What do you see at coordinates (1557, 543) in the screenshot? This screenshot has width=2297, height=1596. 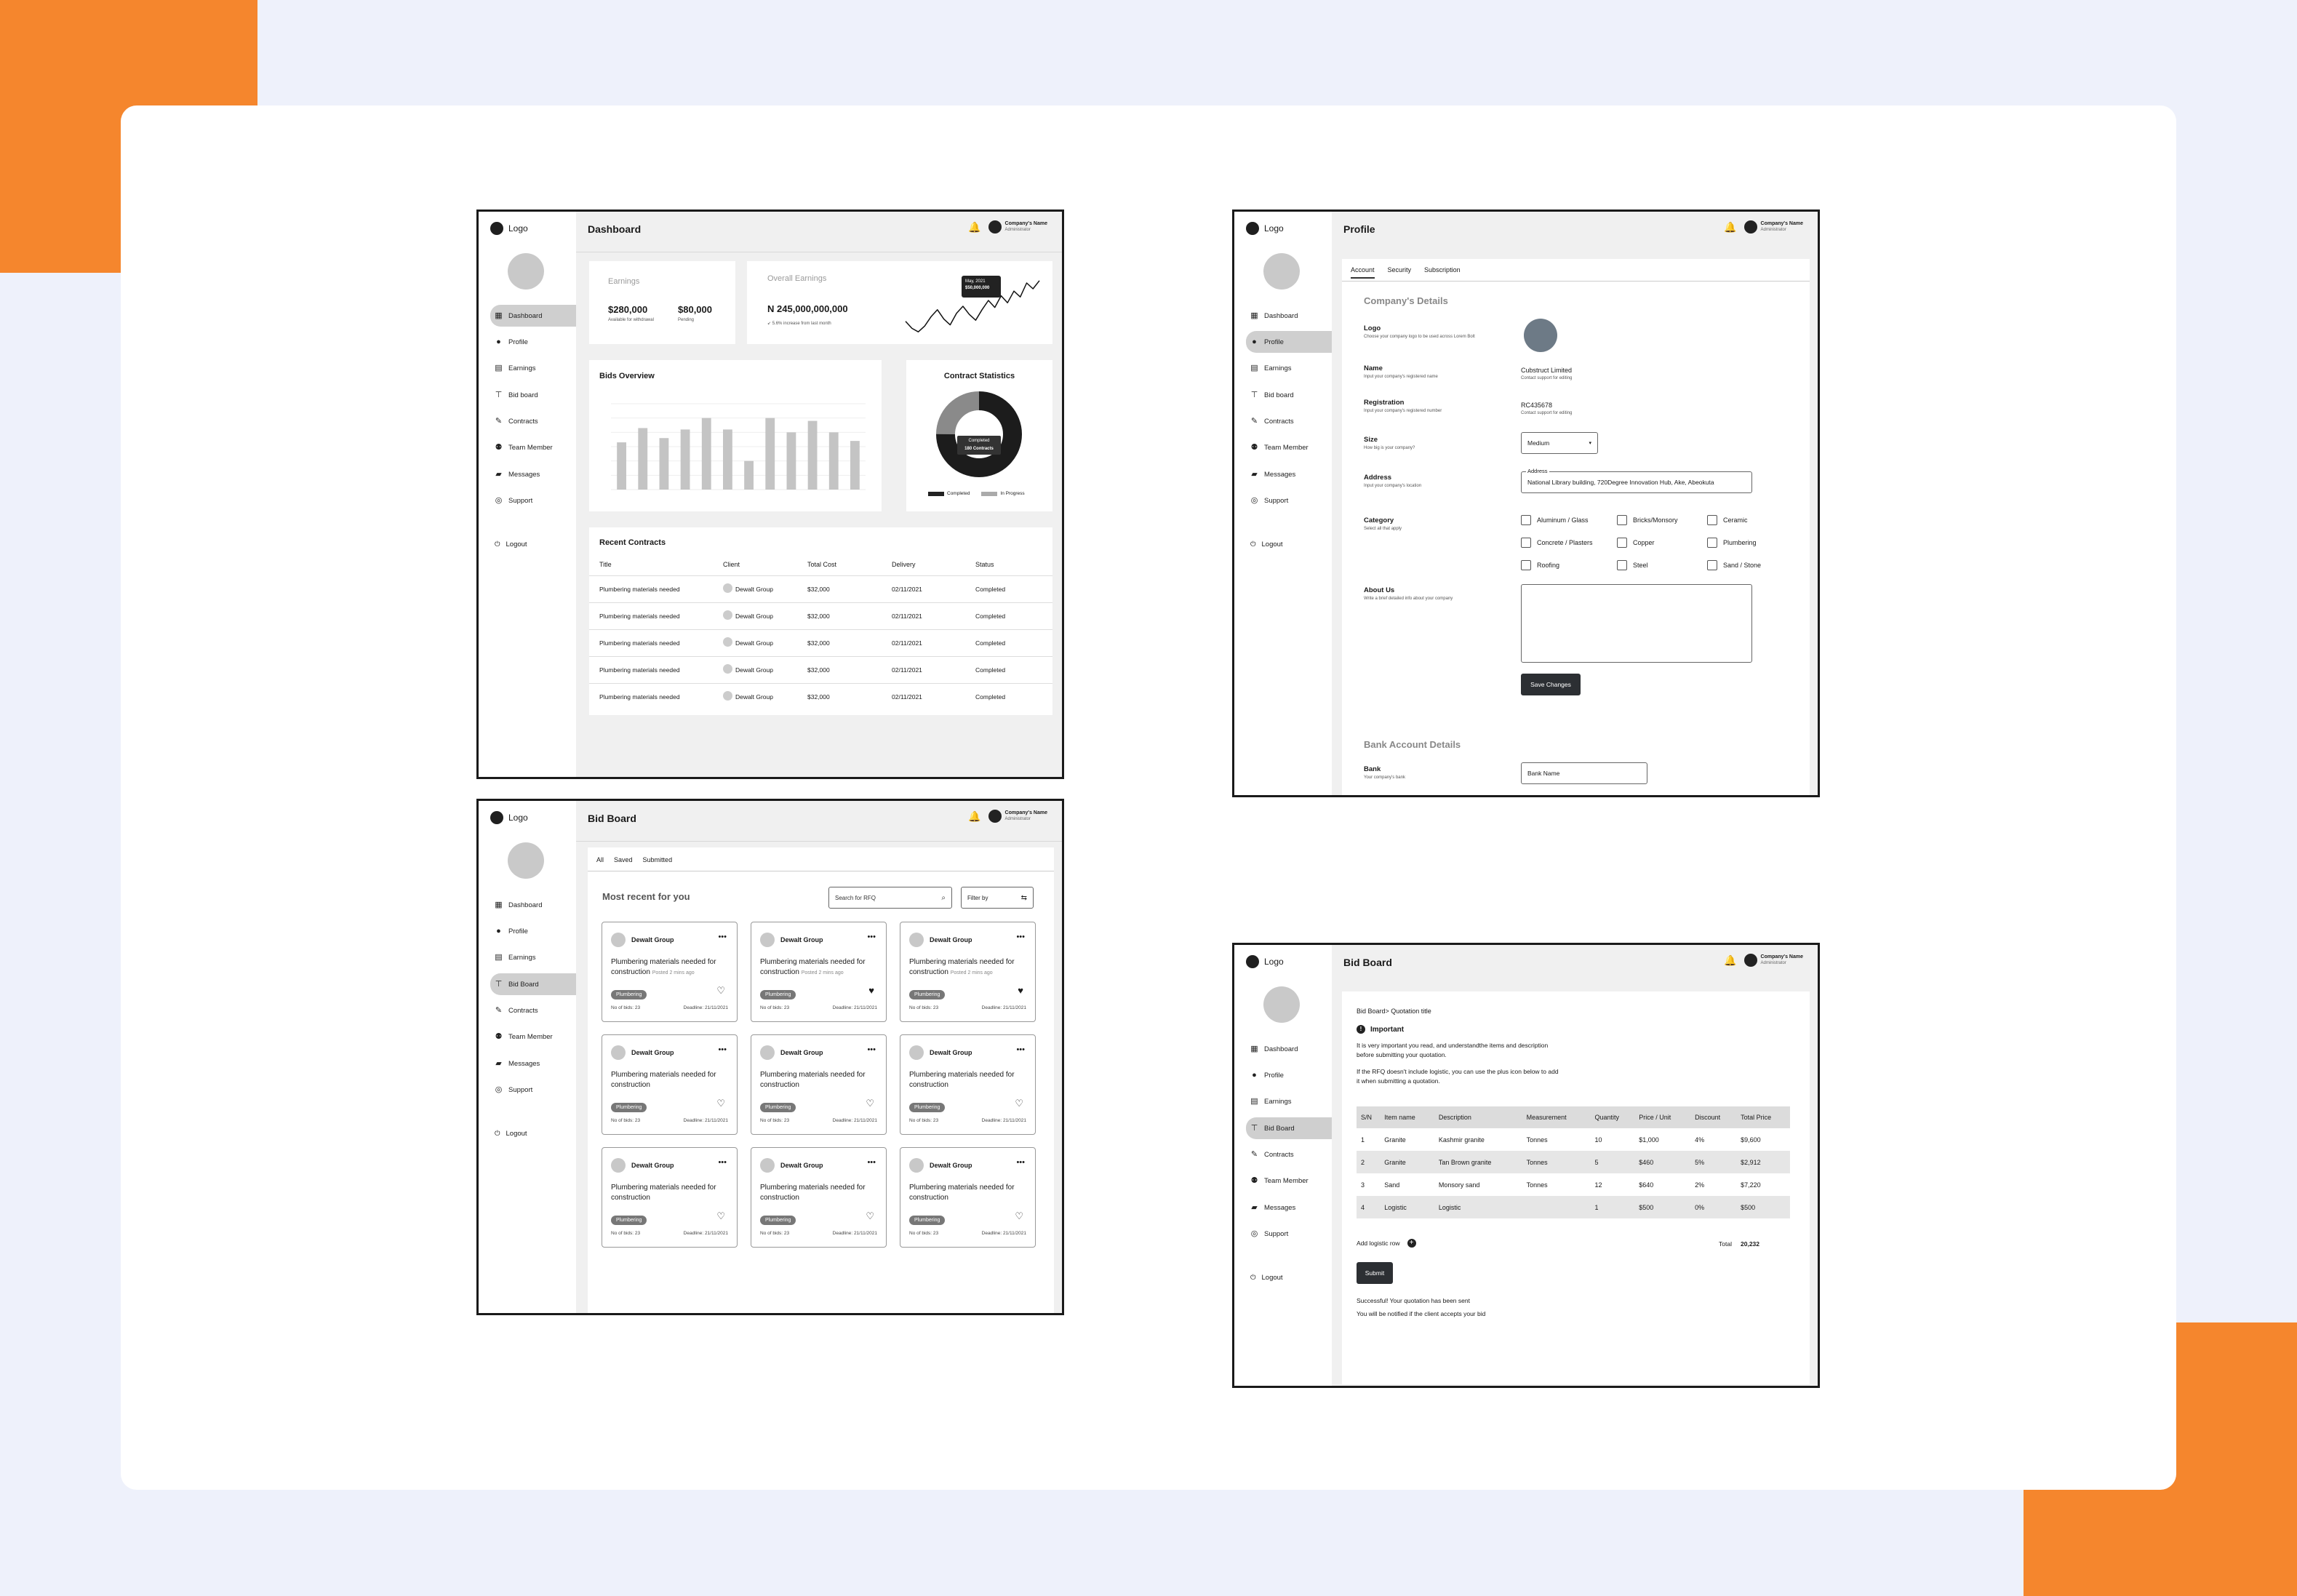 I see `category-checkbox: Concrete / Plasters` at bounding box center [1557, 543].